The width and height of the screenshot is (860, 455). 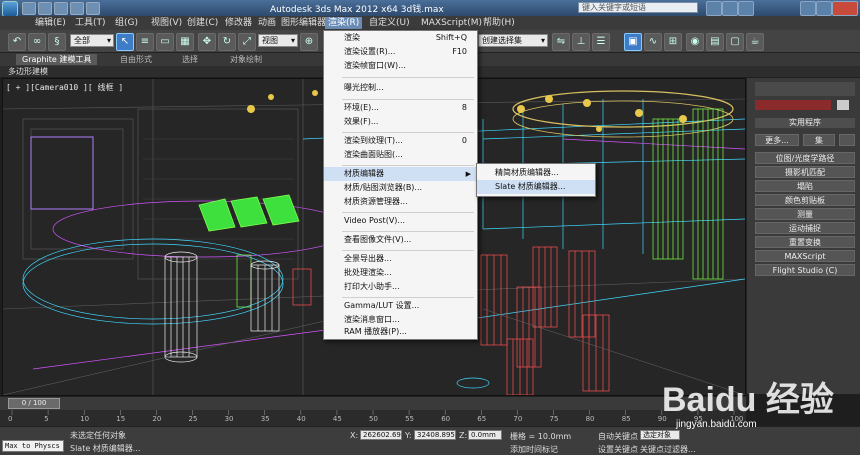 What do you see at coordinates (400, 174) in the screenshot?
I see `menu-item-material-editor: 材质编辑器 ▶` at bounding box center [400, 174].